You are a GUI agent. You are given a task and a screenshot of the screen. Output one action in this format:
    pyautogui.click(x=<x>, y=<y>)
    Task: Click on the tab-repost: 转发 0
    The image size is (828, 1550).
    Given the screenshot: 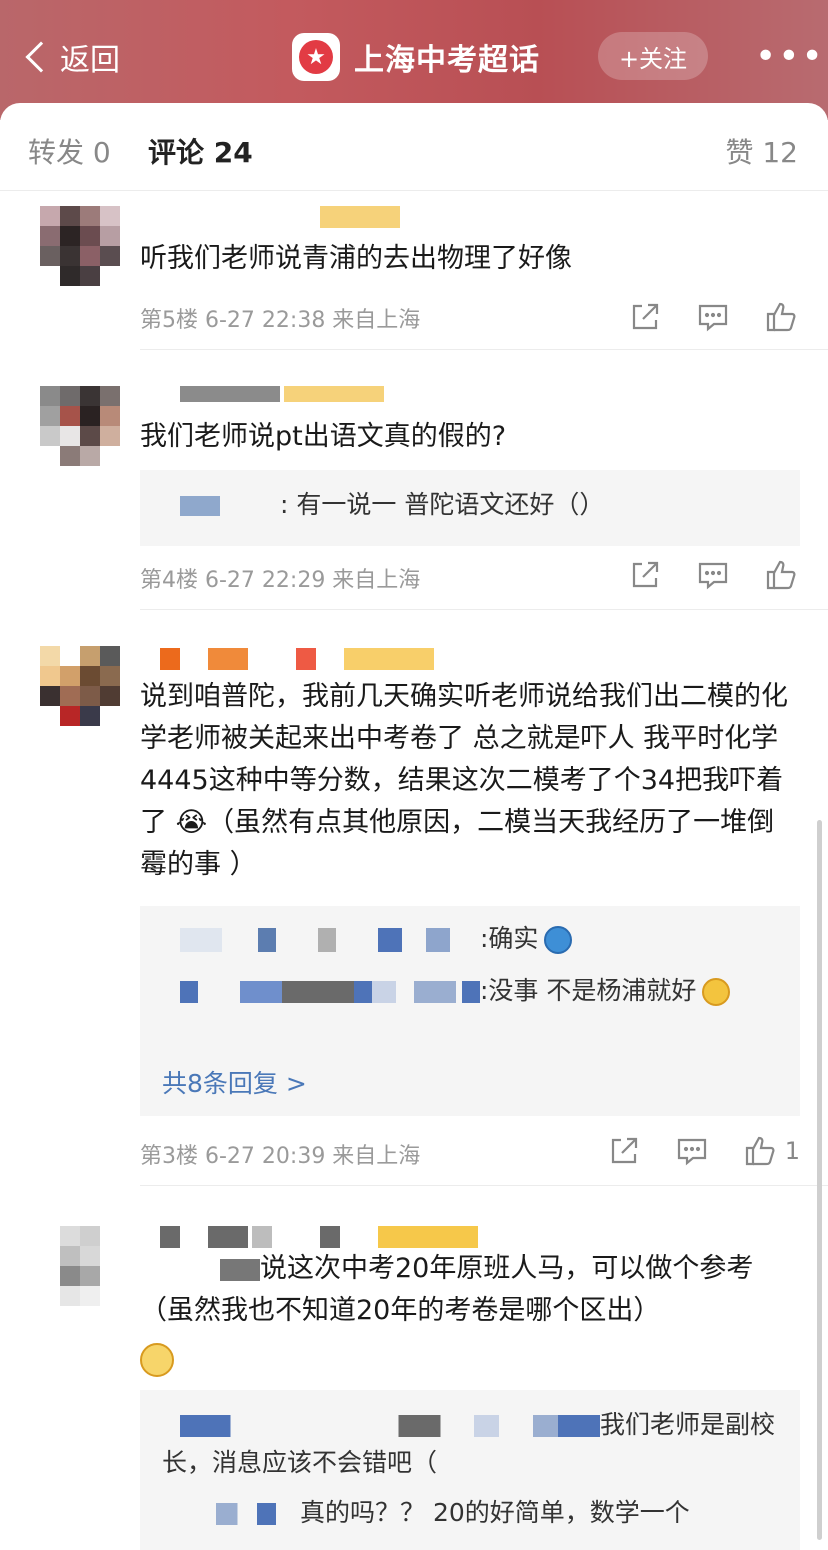 What is the action you would take?
    pyautogui.click(x=69, y=151)
    